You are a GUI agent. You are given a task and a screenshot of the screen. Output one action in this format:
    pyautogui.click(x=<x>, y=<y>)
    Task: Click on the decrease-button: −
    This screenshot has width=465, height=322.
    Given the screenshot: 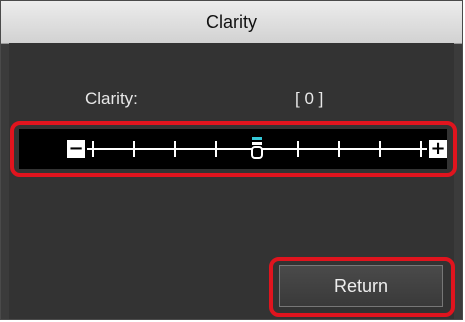 What is the action you would take?
    pyautogui.click(x=76, y=149)
    